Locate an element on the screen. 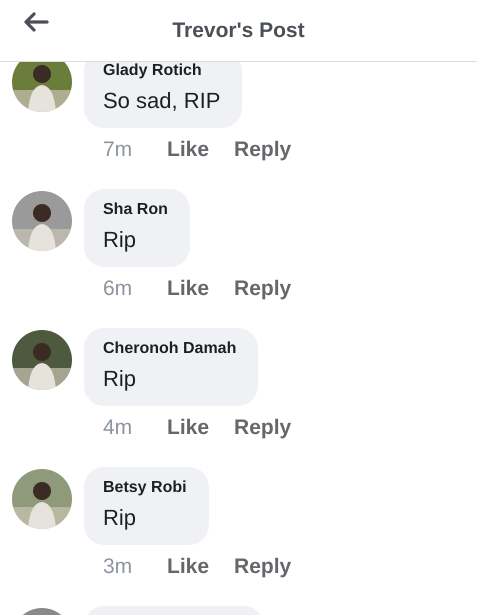 The width and height of the screenshot is (477, 615). author-name: Glady Rotich is located at coordinates (161, 71).